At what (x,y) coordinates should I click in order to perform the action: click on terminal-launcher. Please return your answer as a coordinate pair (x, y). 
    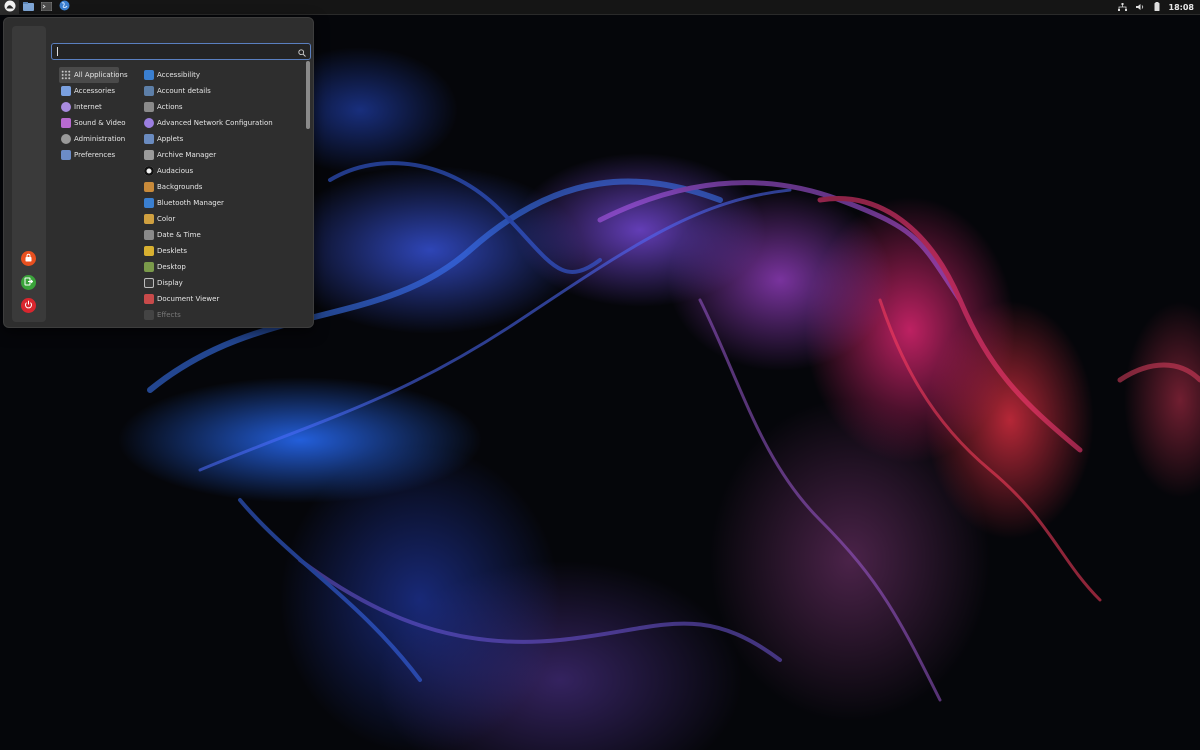
    Looking at the image, I should click on (46, 7).